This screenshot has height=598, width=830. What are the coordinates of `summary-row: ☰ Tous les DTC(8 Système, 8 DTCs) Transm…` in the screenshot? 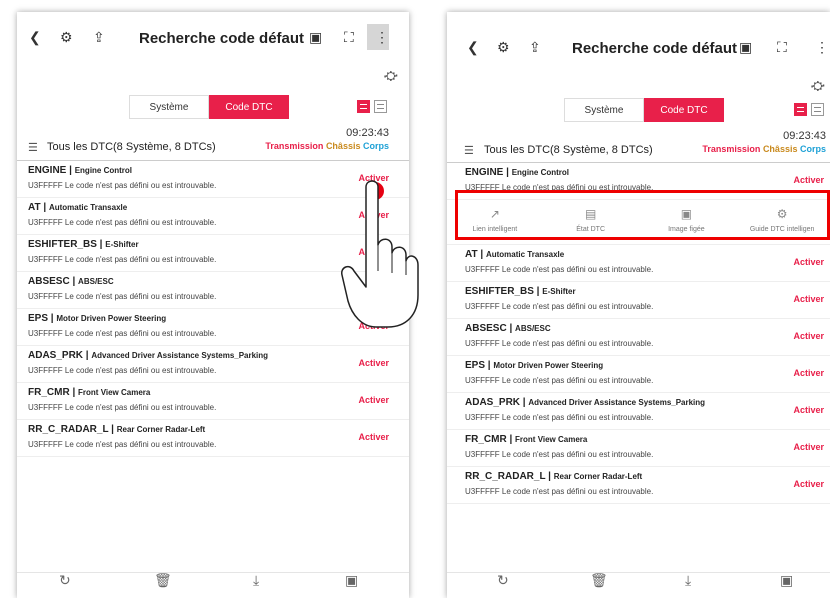 It's located at (213, 150).